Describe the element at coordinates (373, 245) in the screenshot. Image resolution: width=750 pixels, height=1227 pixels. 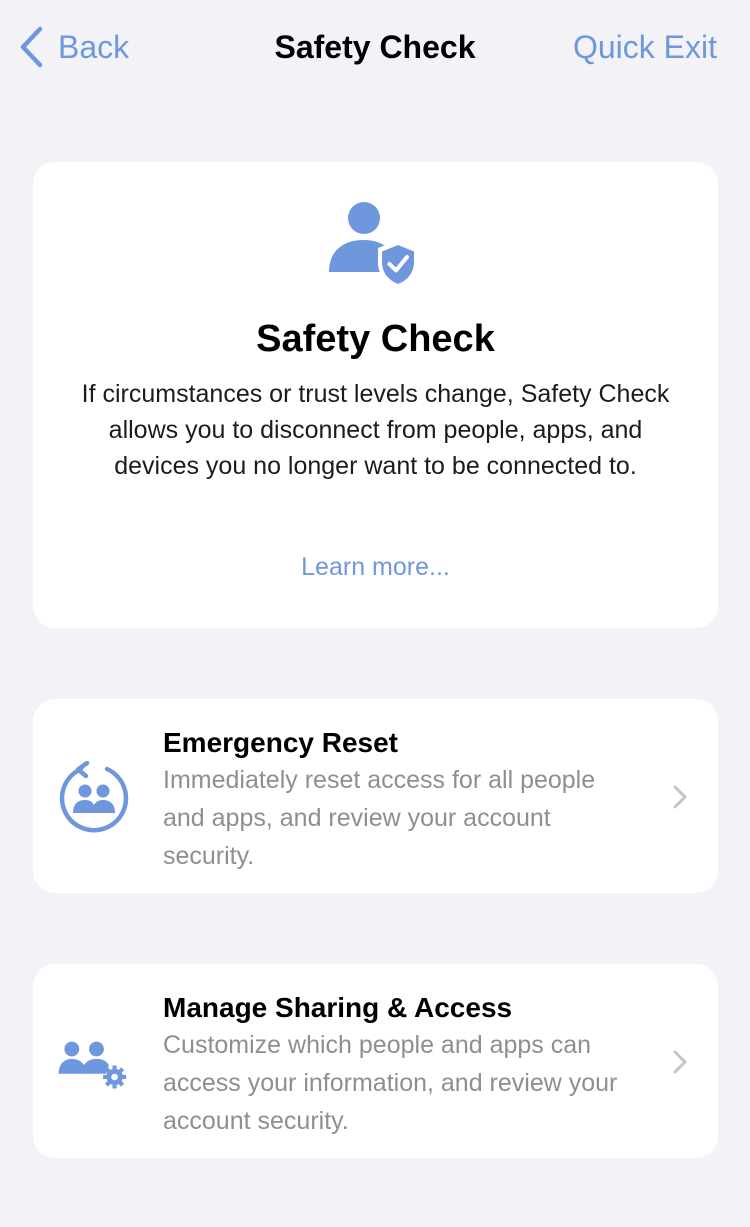
I see `person-shield-check-icon` at that location.